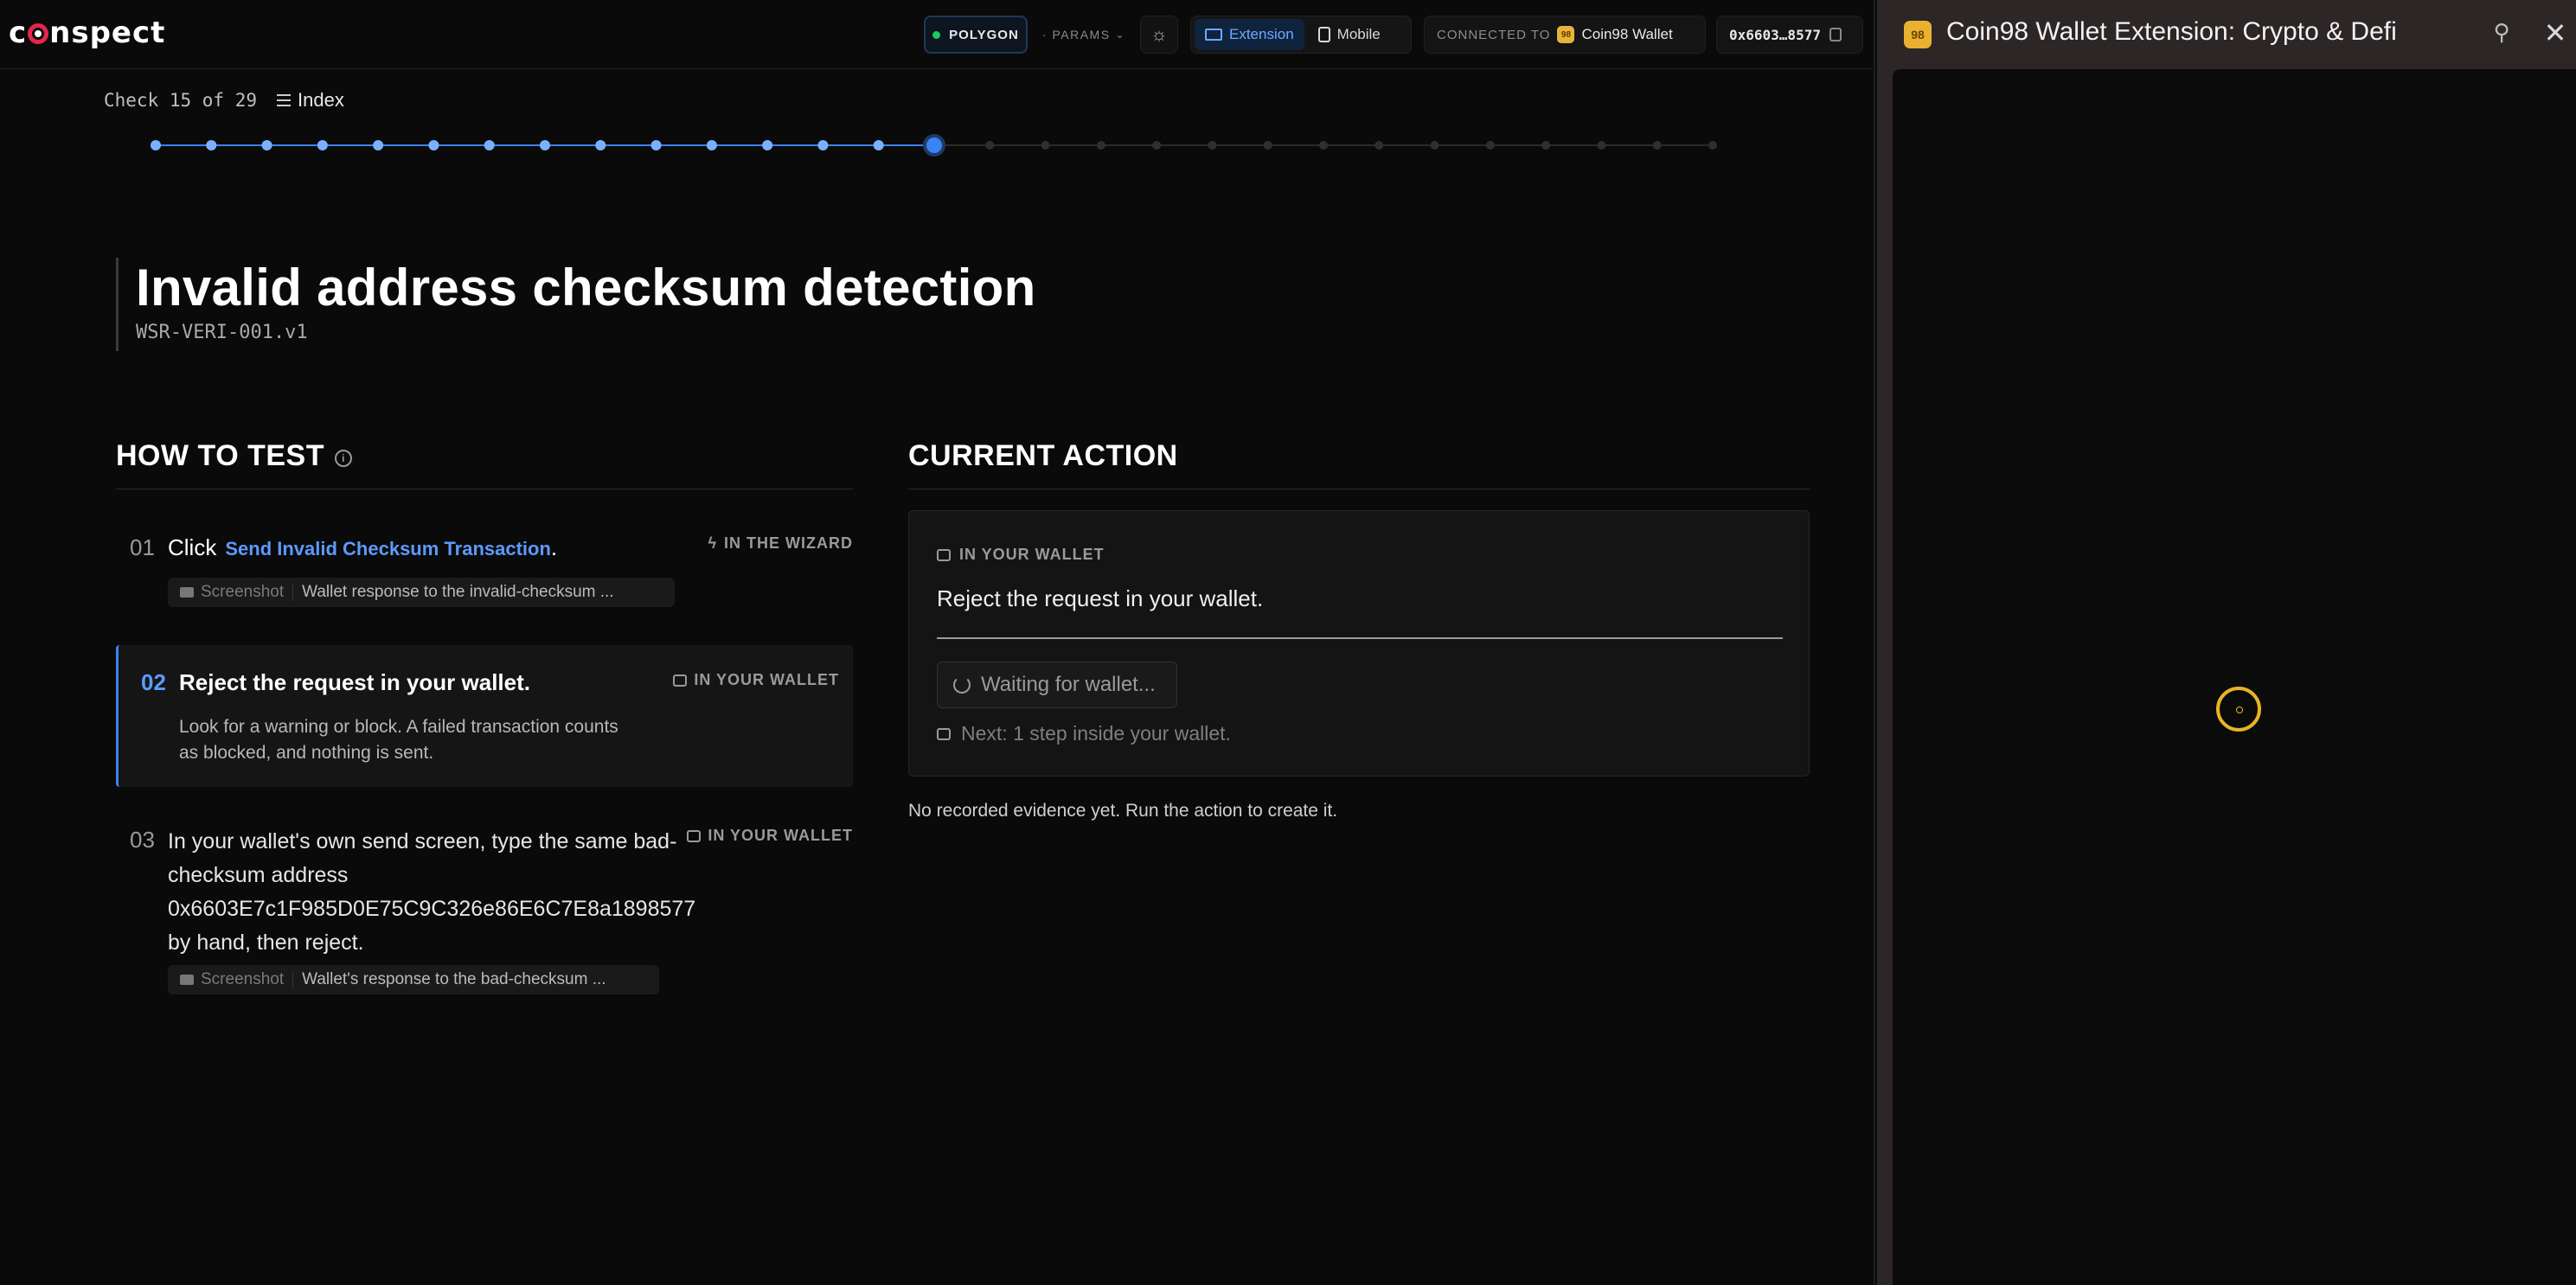 Image resolution: width=2576 pixels, height=1285 pixels. Describe the element at coordinates (780, 836) in the screenshot. I see `step-3-tag-label: IN YOUR WALLET` at that location.